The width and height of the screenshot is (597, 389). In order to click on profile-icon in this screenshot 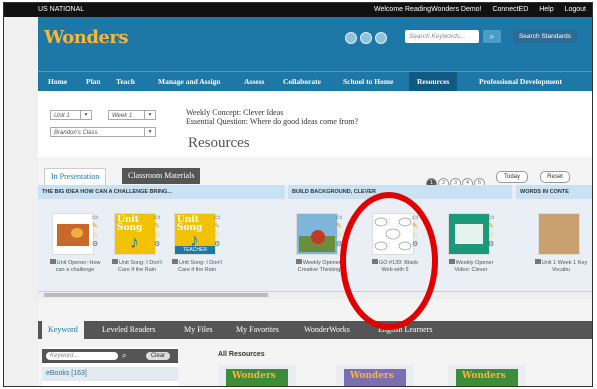, I will do `click(381, 38)`.